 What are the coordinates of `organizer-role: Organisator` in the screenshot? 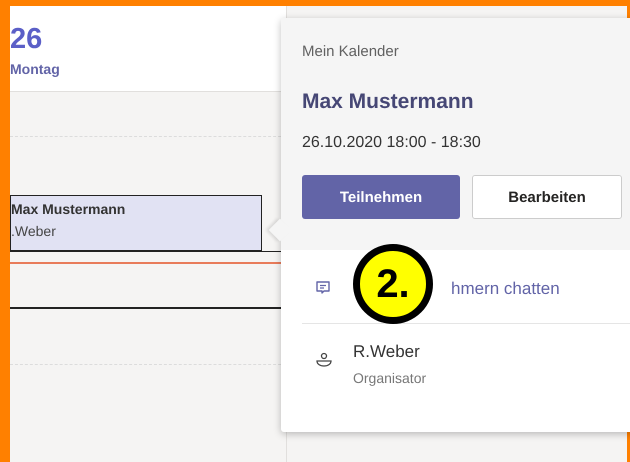 It's located at (389, 378).